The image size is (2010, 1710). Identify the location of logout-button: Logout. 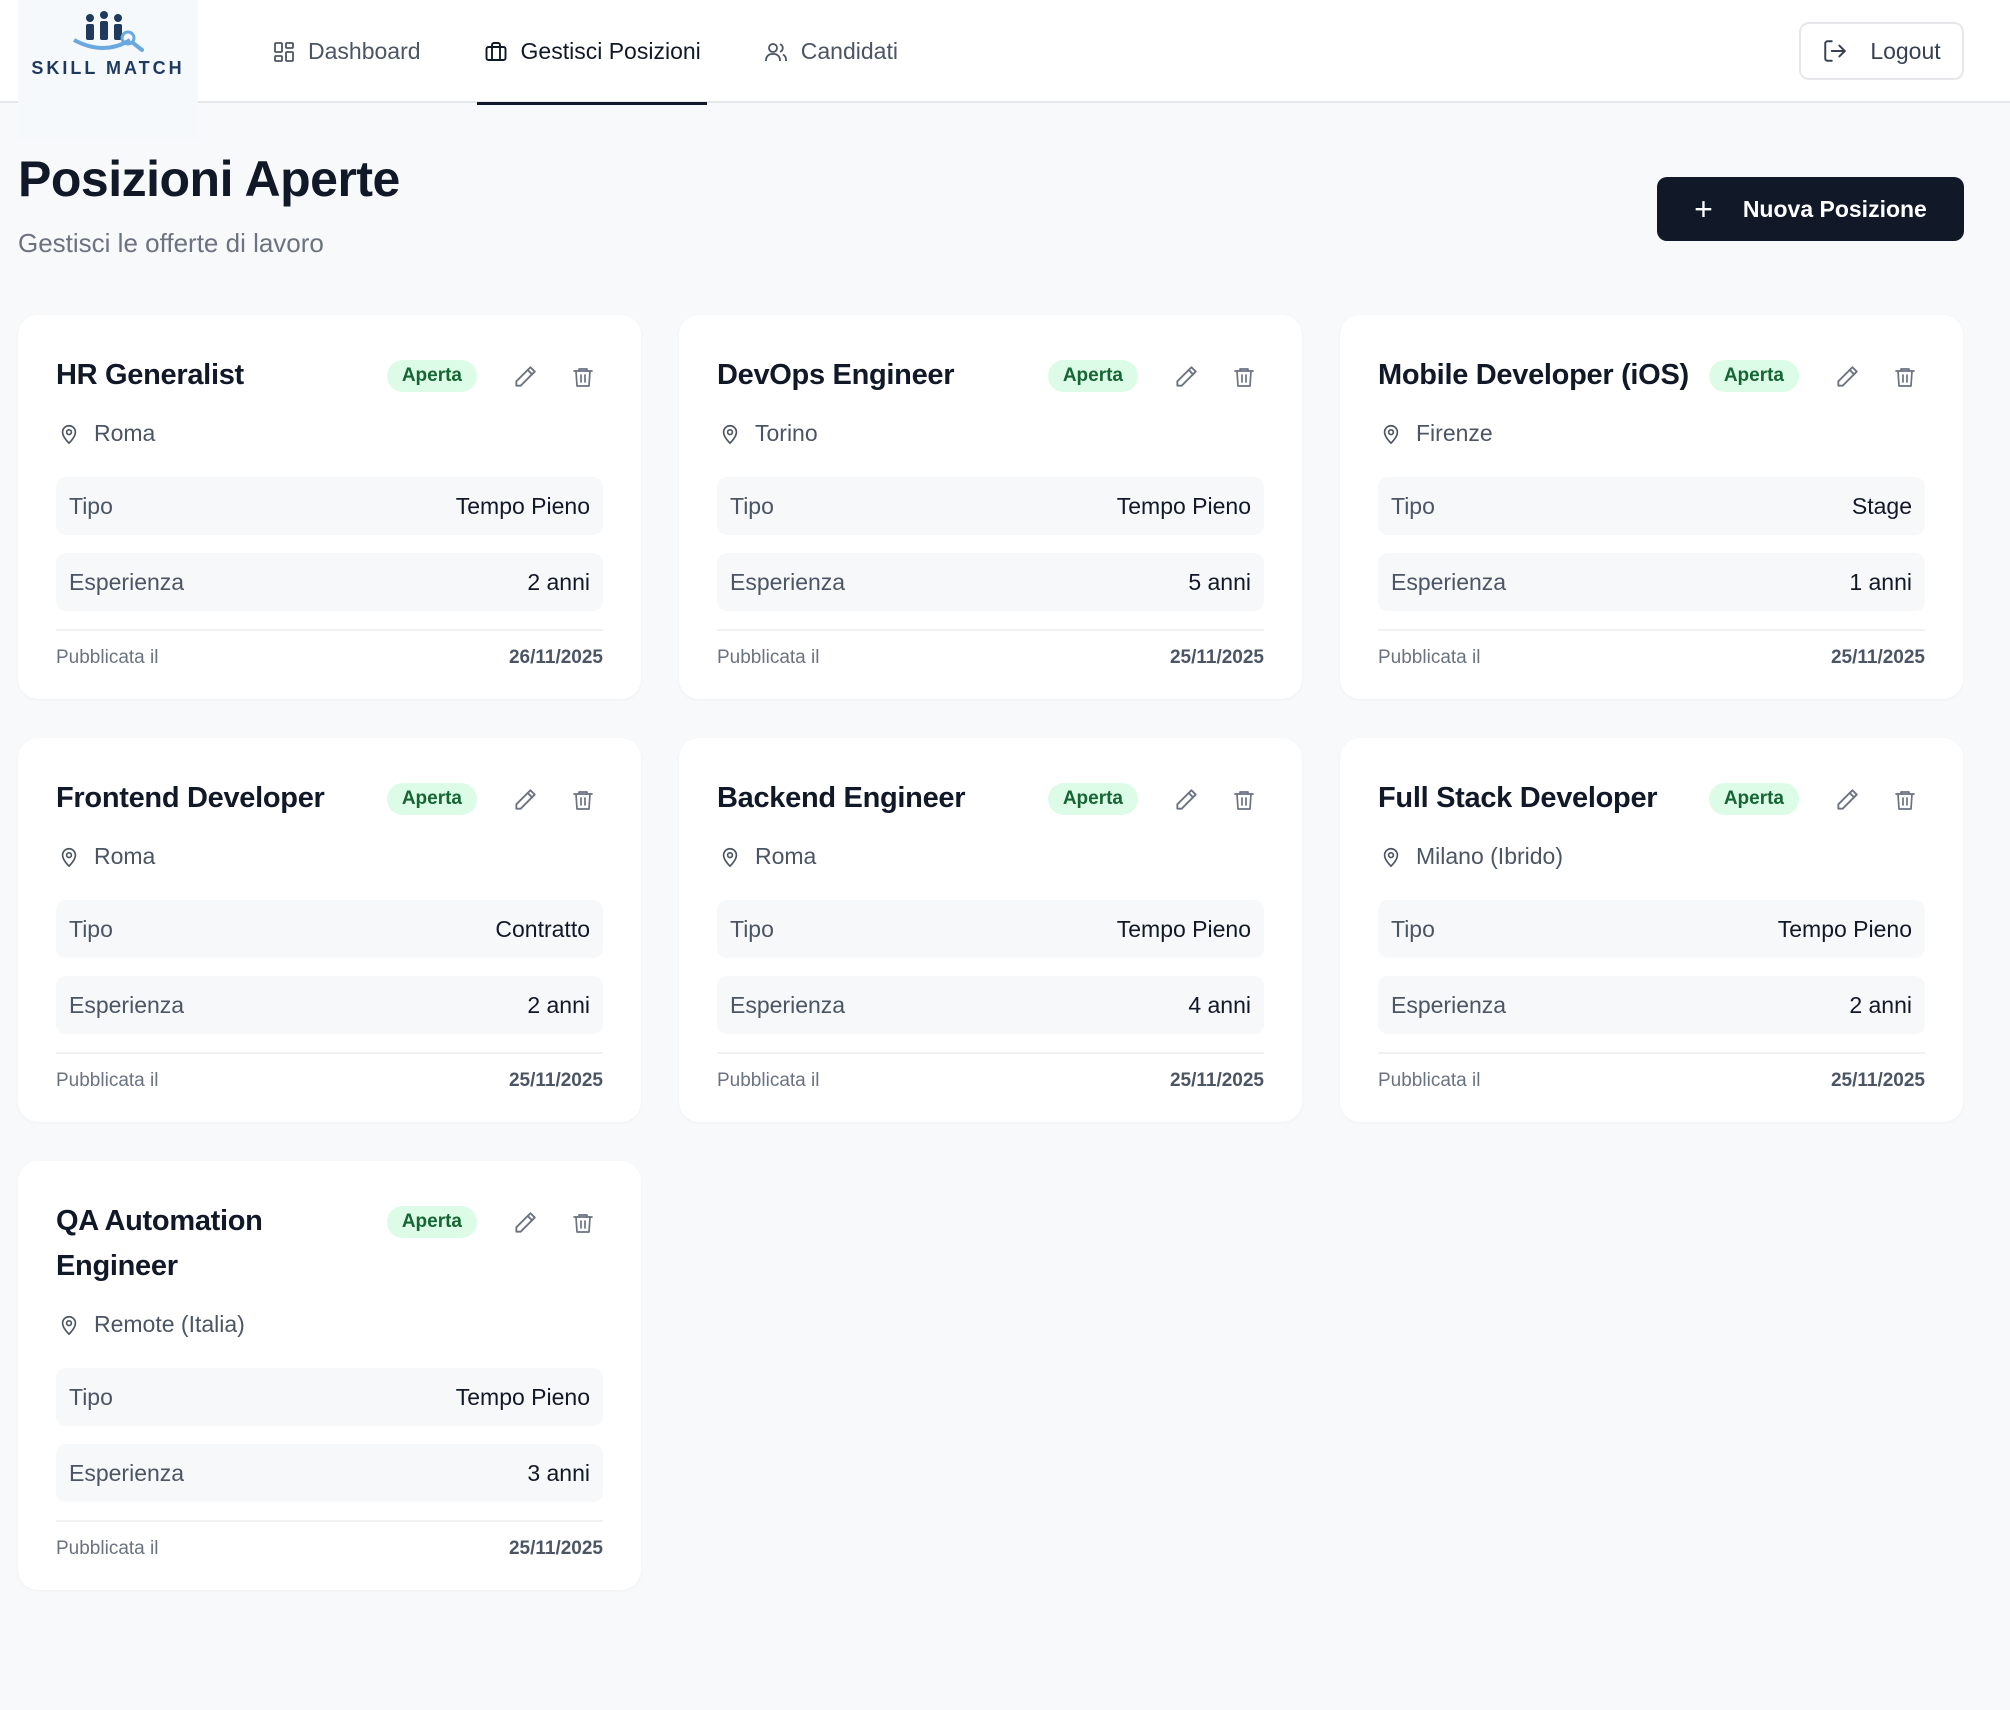
(1881, 51).